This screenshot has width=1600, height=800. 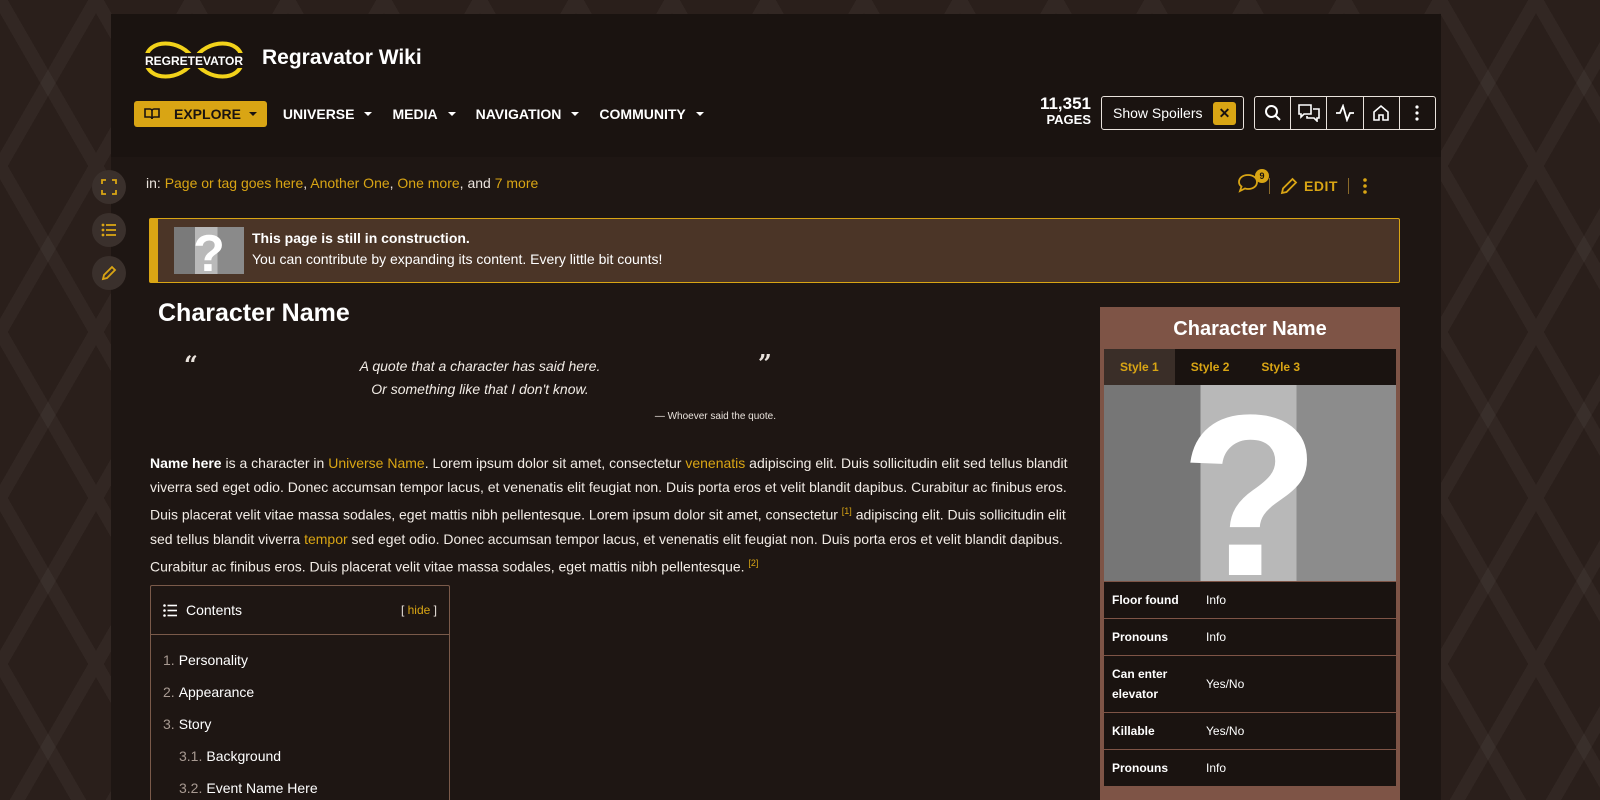 I want to click on nav-explore: EXPLORE, so click(x=200, y=114).